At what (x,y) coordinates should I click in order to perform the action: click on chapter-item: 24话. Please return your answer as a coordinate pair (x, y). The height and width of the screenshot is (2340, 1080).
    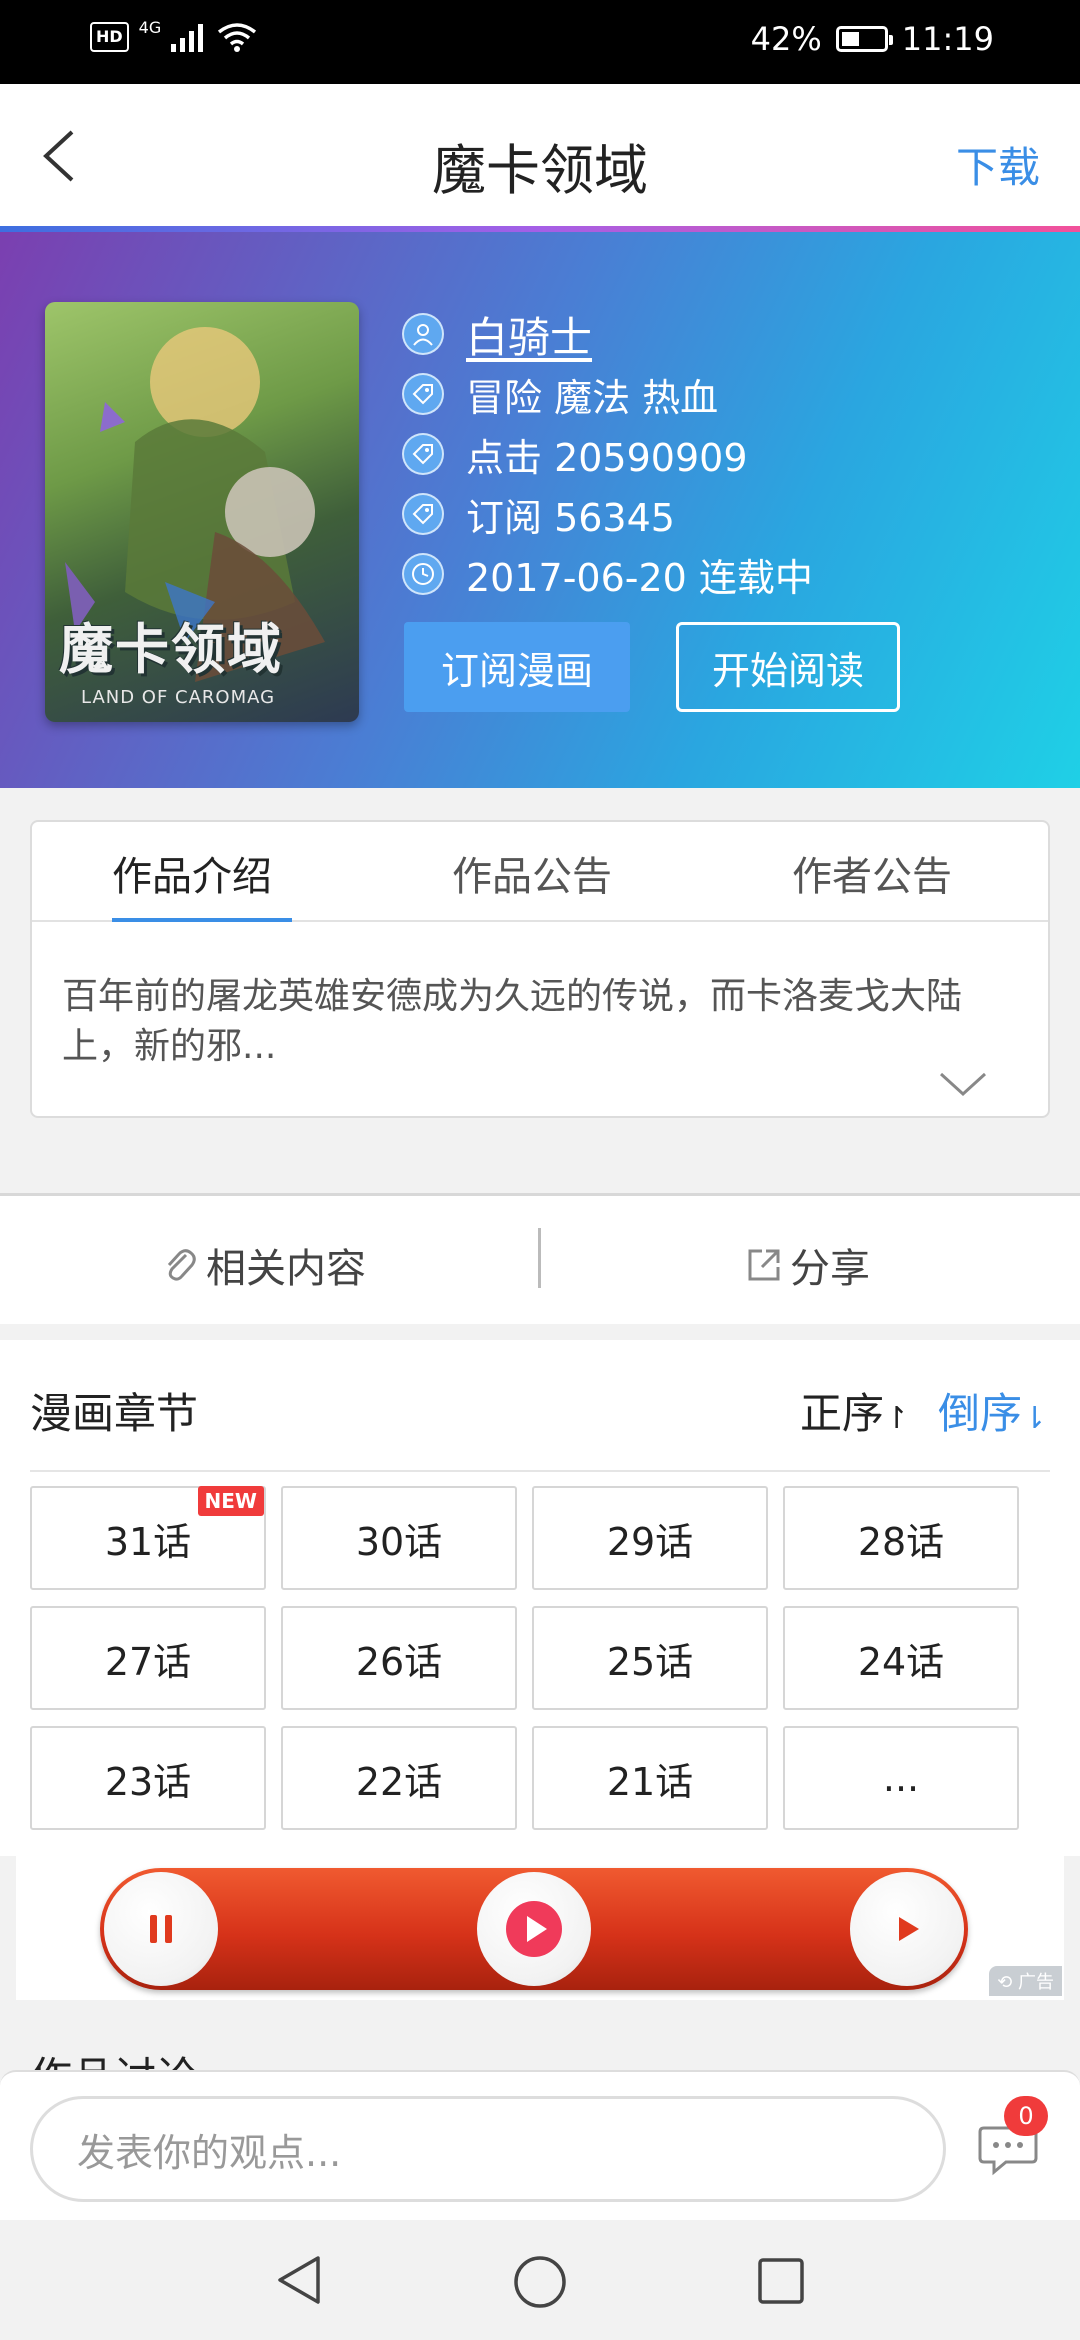
    Looking at the image, I should click on (901, 1658).